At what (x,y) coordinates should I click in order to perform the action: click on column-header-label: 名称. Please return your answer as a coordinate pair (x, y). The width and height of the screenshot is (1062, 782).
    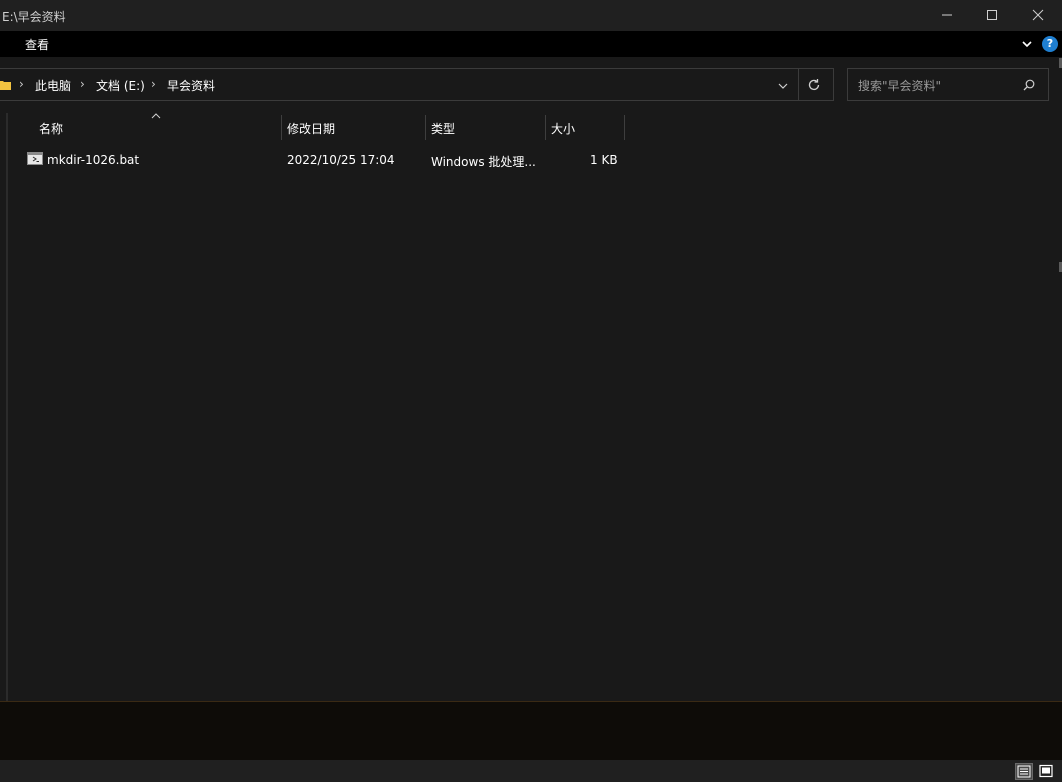
    Looking at the image, I should click on (51, 129).